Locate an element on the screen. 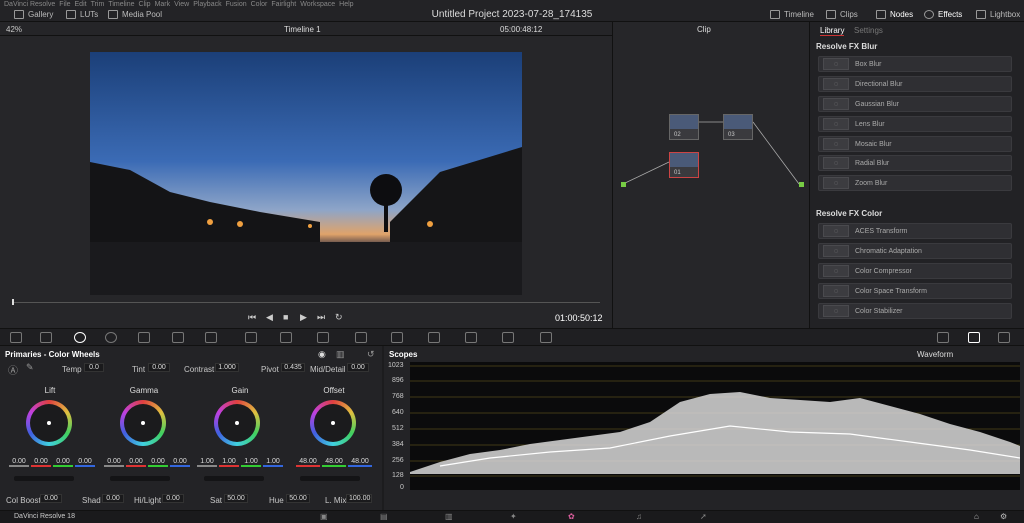 The width and height of the screenshot is (1024, 523). node-03: 03 is located at coordinates (738, 127).